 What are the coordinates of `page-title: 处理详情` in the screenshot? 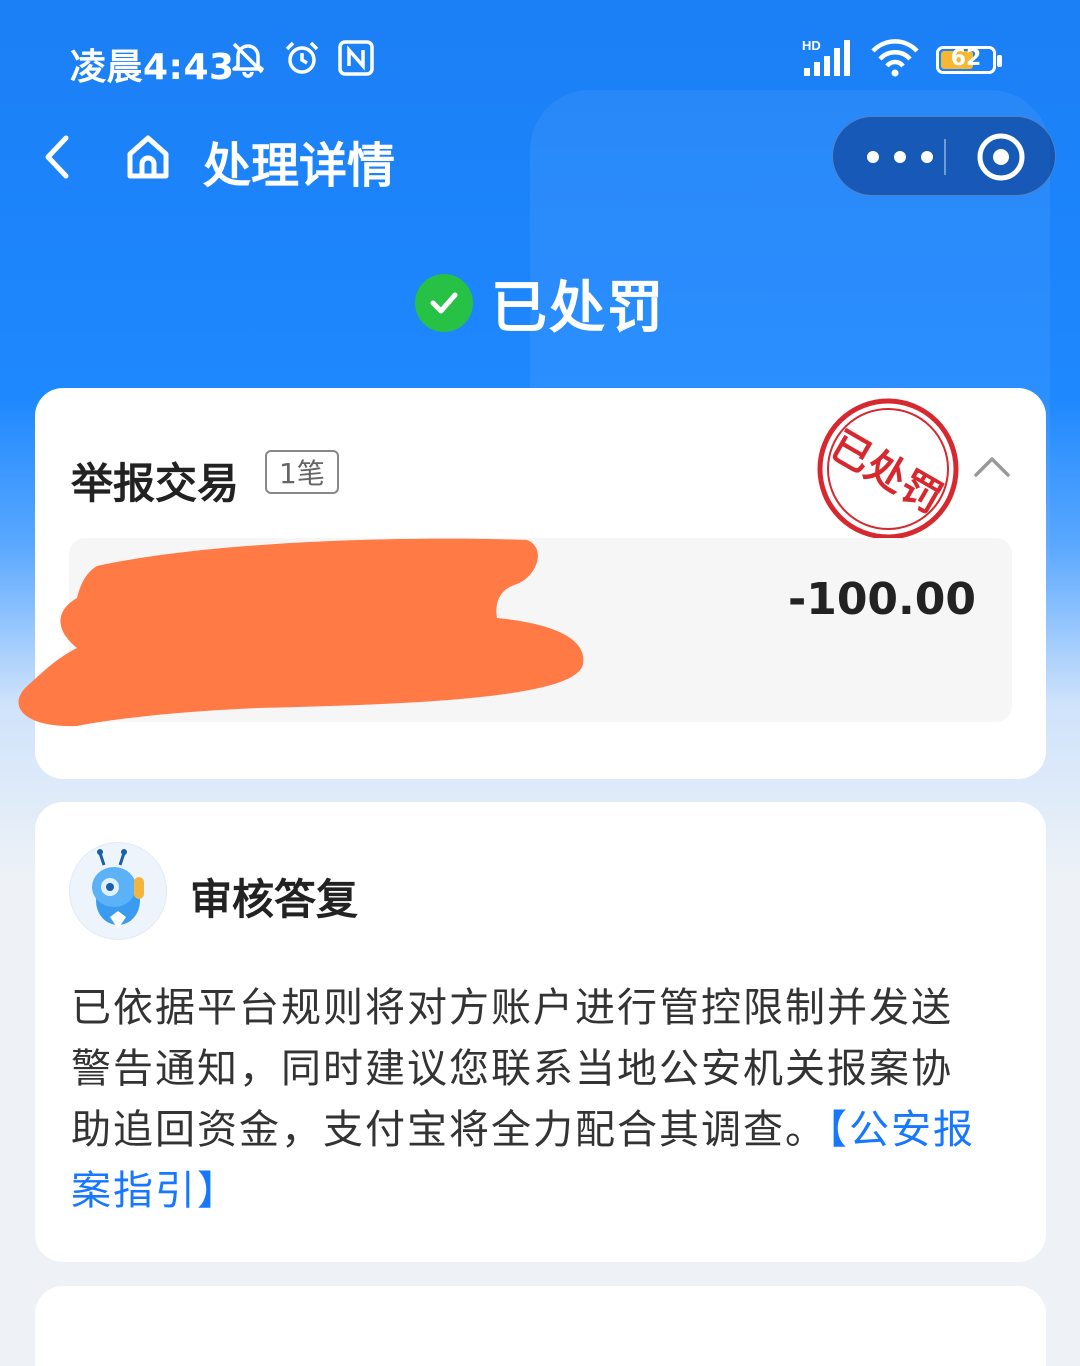 It's located at (299, 166).